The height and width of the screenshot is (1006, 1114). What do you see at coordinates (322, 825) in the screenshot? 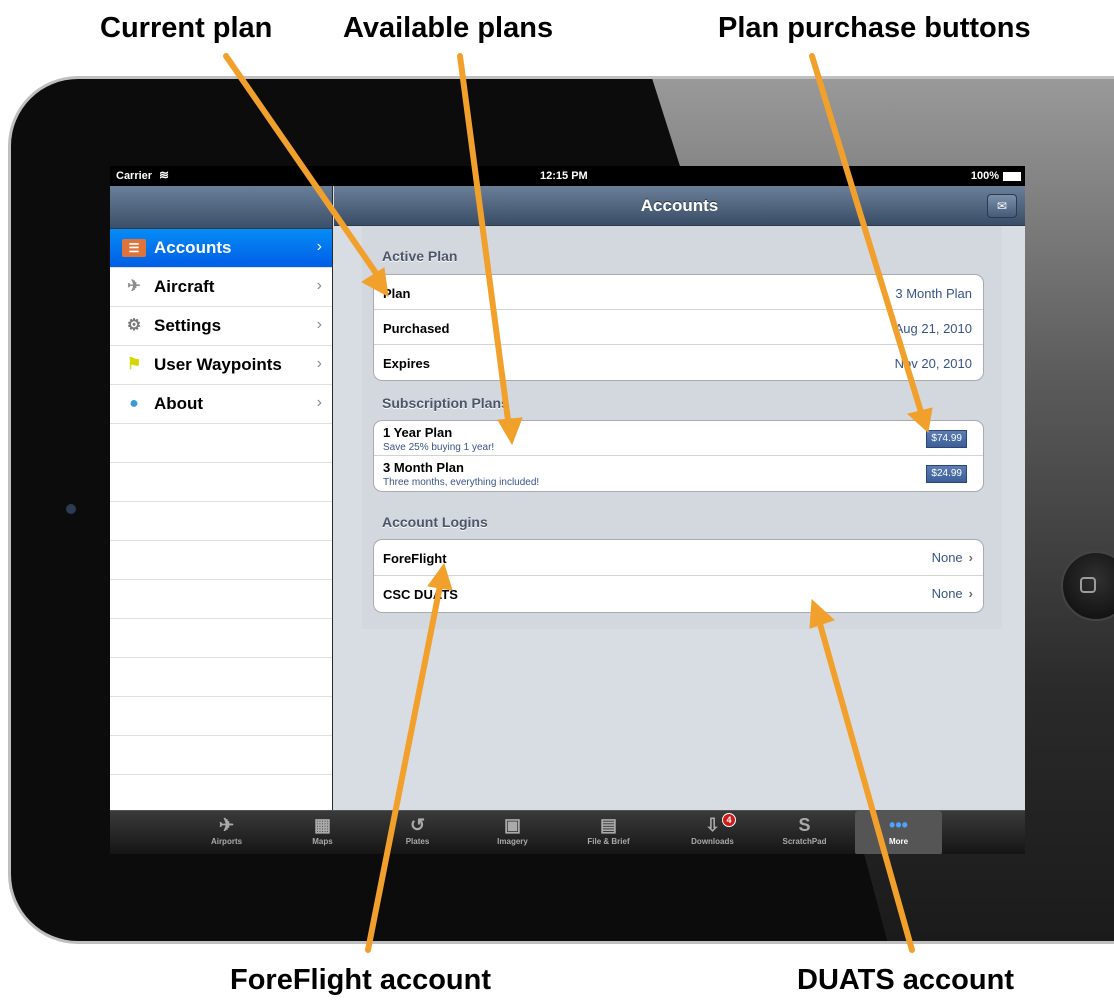
I see `map-icon: ▦` at bounding box center [322, 825].